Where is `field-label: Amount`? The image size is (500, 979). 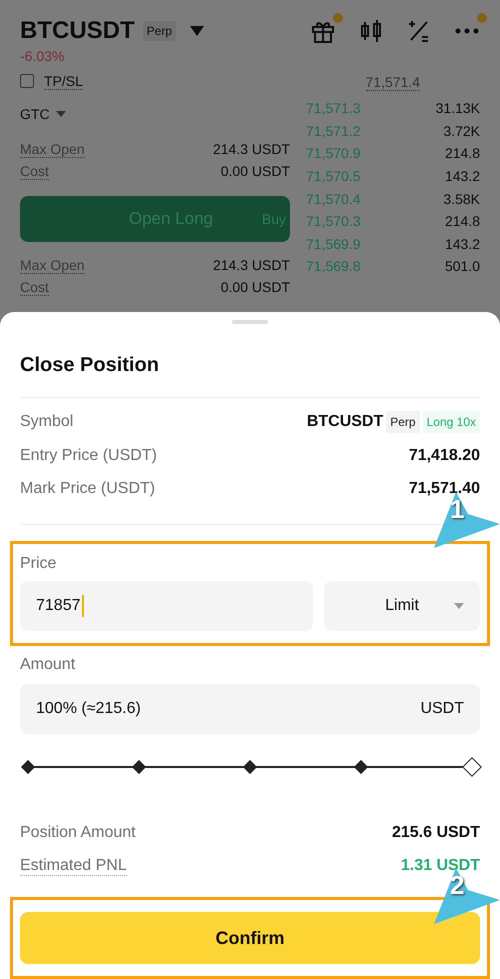 field-label: Amount is located at coordinates (48, 665).